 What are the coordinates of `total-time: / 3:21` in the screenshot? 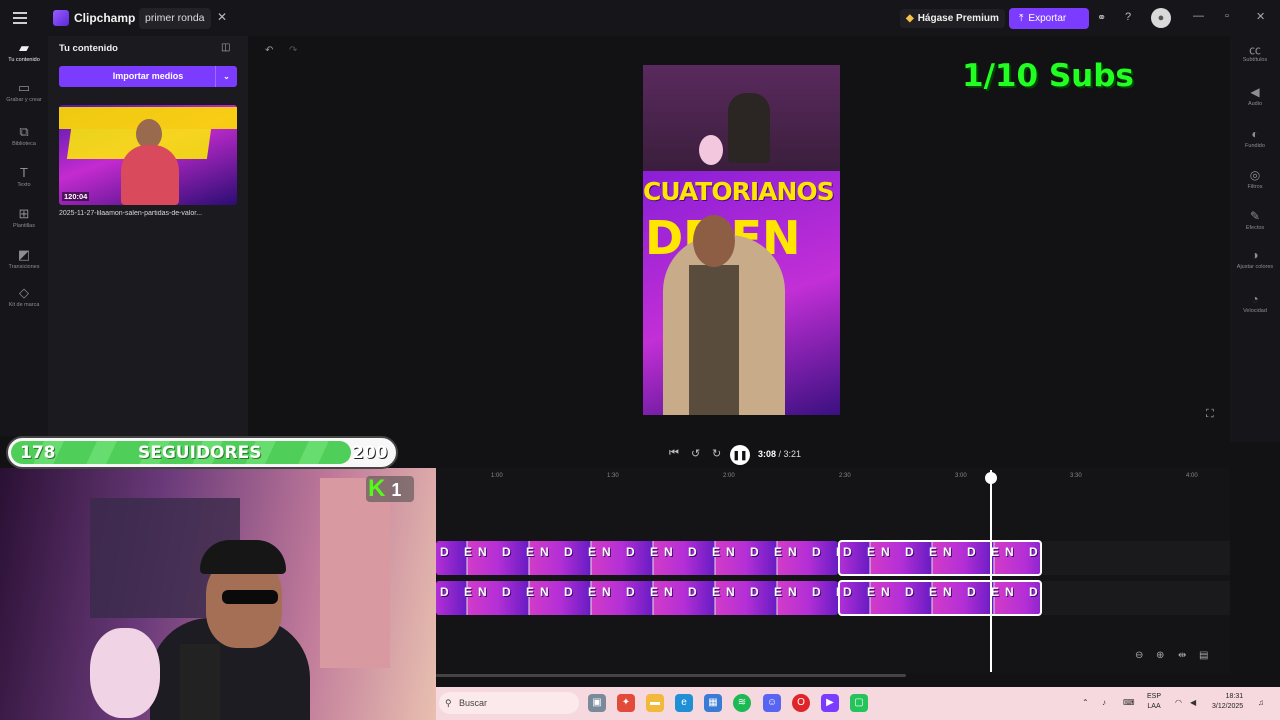 It's located at (790, 454).